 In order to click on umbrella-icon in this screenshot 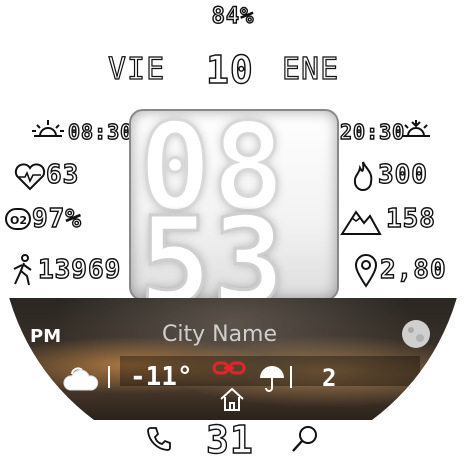, I will do `click(272, 378)`.